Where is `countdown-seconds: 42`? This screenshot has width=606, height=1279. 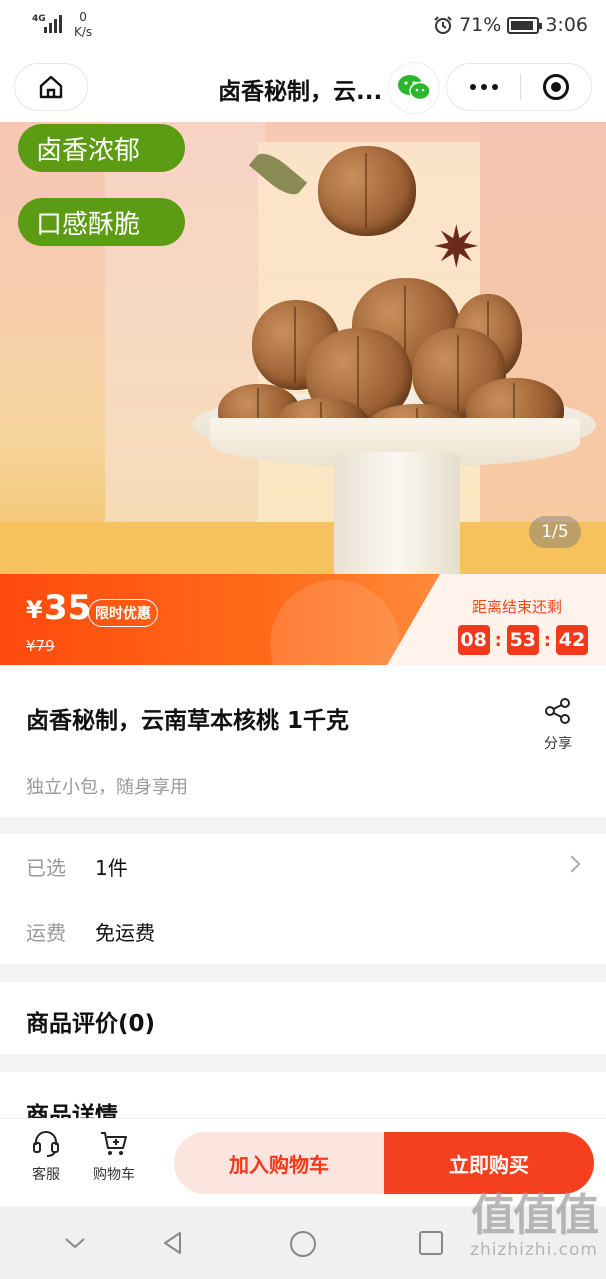
countdown-seconds: 42 is located at coordinates (572, 640).